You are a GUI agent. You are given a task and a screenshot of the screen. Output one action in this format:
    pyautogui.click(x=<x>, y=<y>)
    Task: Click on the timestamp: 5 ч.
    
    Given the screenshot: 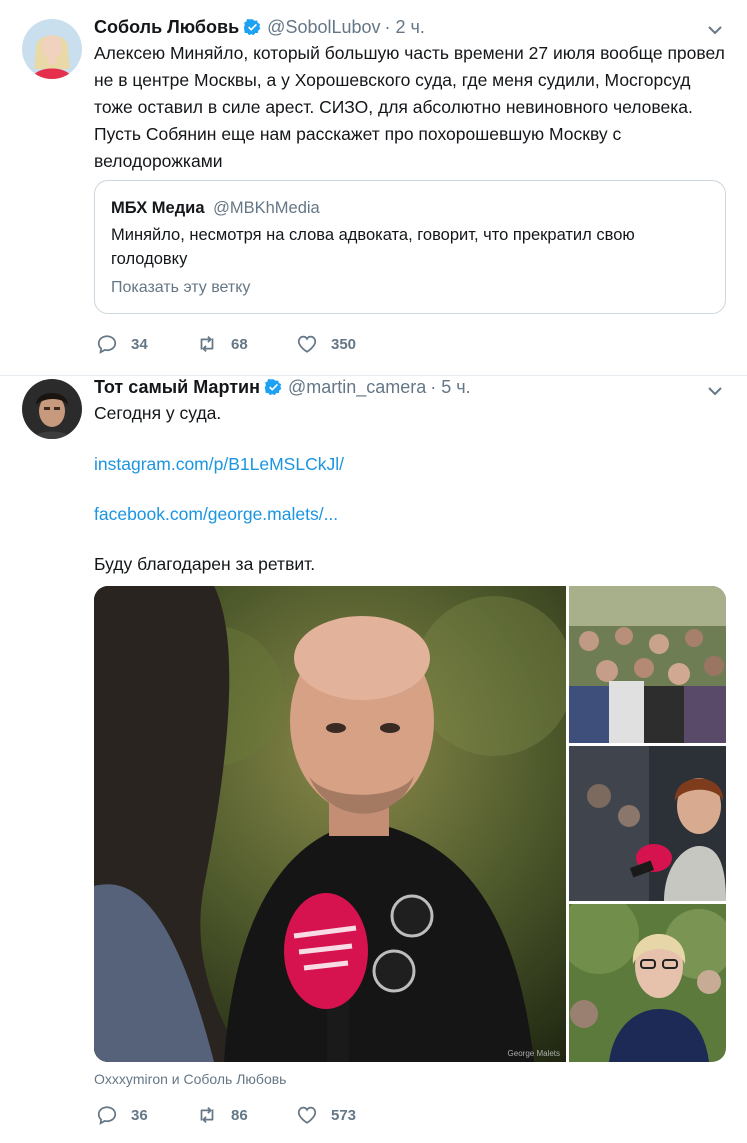 What is the action you would take?
    pyautogui.click(x=455, y=387)
    